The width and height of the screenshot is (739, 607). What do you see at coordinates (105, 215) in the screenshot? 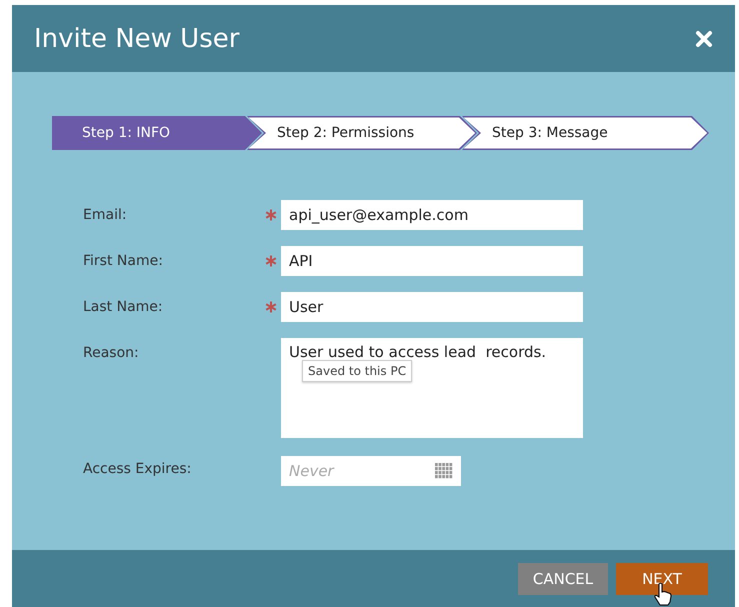
I see `field-label: Email:` at bounding box center [105, 215].